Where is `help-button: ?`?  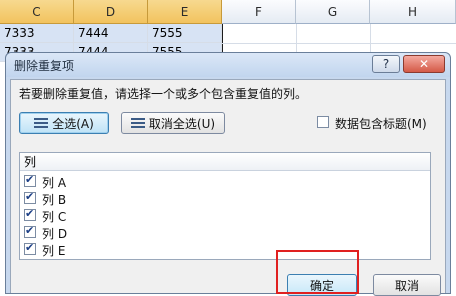 help-button: ? is located at coordinates (386, 64).